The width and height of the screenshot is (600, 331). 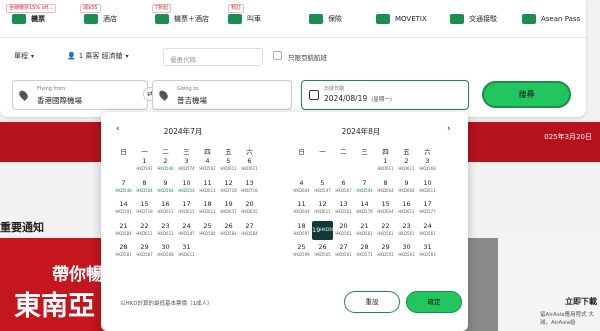 I want to click on tab-insurance: 保險, so click(x=325, y=19).